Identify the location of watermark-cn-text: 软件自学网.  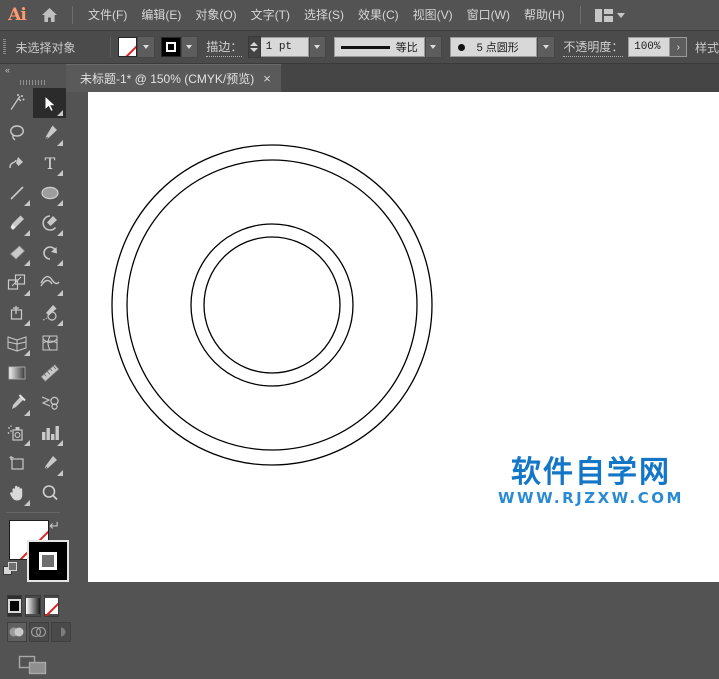
(590, 472).